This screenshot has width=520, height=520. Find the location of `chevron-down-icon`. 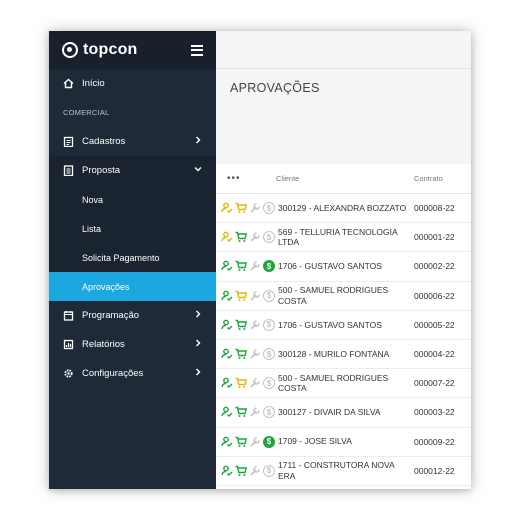

chevron-down-icon is located at coordinates (198, 170).